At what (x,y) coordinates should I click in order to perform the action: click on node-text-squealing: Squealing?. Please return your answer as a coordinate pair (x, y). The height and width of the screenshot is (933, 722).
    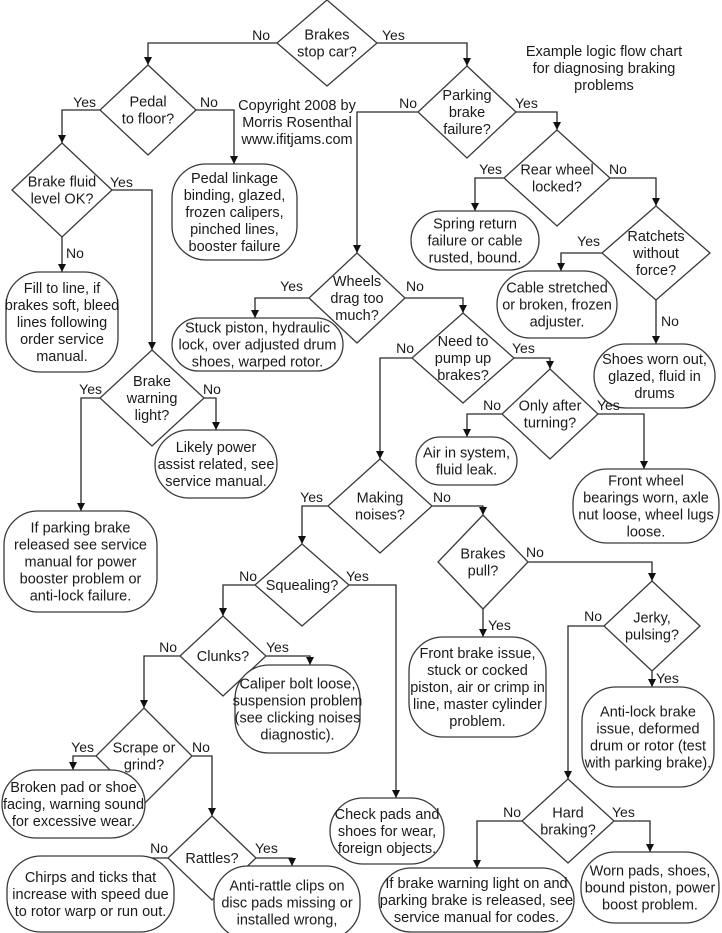
    Looking at the image, I should click on (302, 586).